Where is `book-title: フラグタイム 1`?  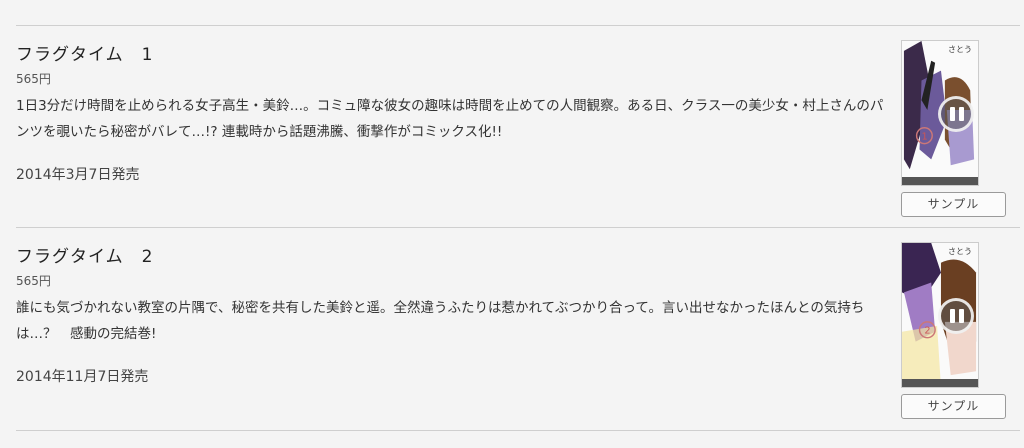
book-title: フラグタイム 1 is located at coordinates (84, 52).